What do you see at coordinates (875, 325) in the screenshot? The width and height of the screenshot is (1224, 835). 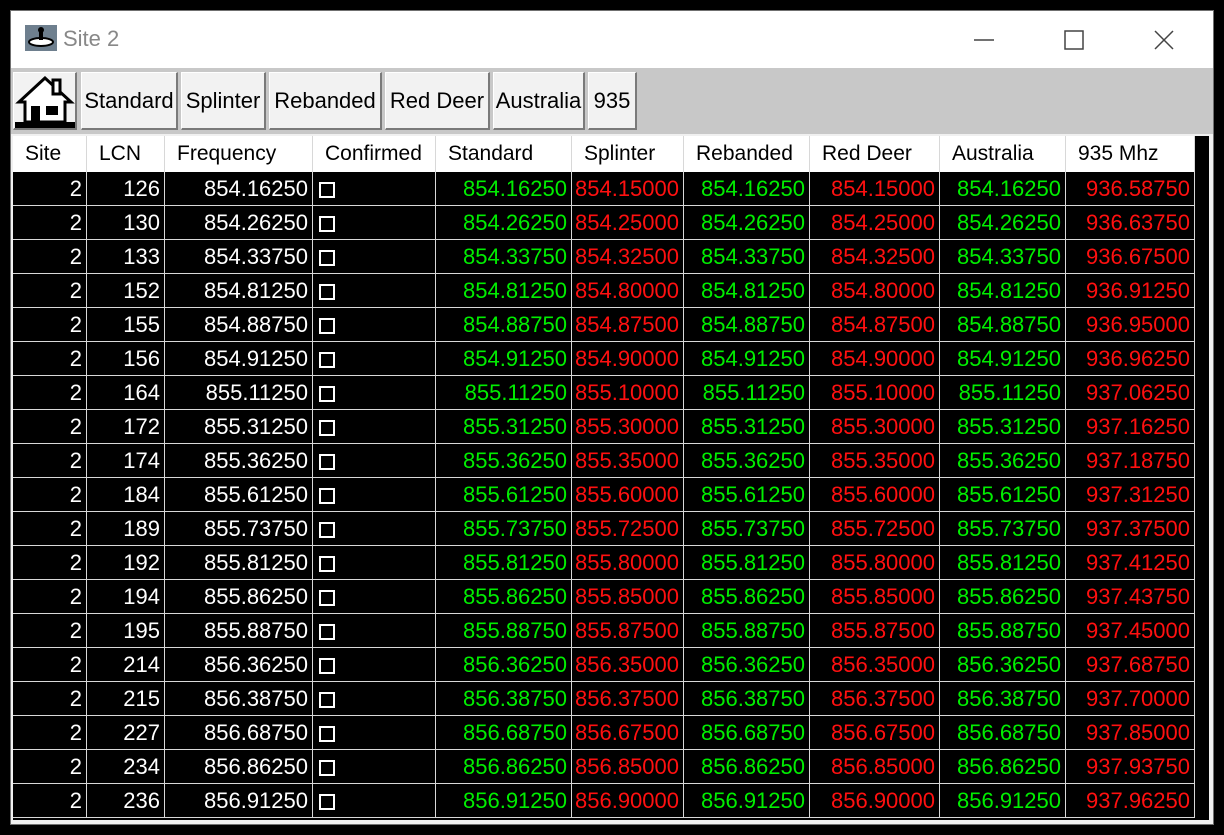 I see `cell-red-deer: 854.87500` at bounding box center [875, 325].